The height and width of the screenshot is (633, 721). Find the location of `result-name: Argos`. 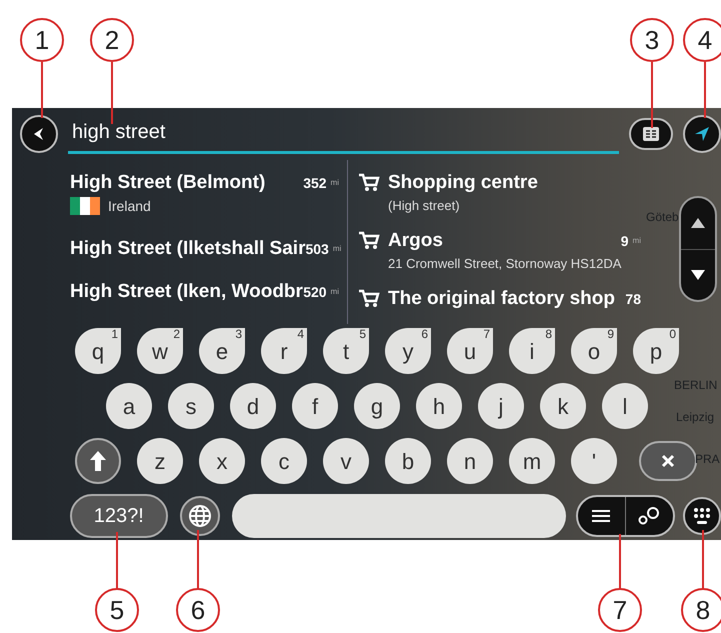

result-name: Argos is located at coordinates (415, 241).